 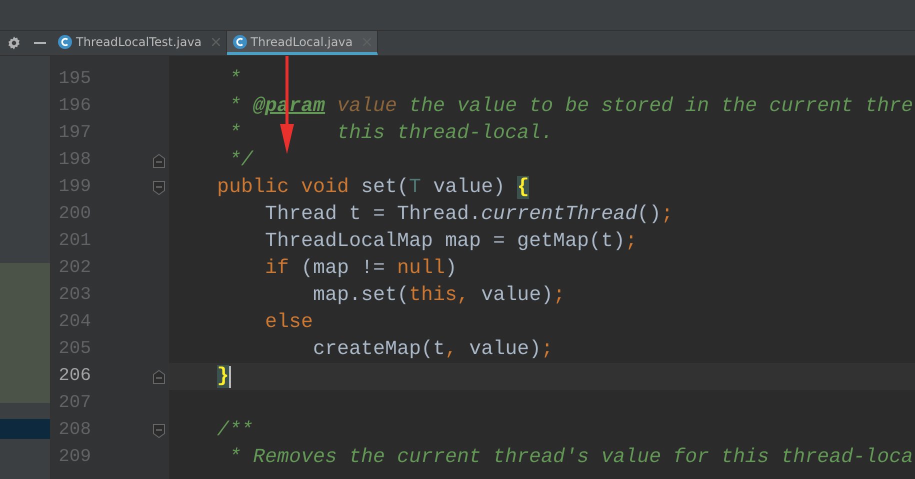 What do you see at coordinates (451, 241) in the screenshot?
I see `code-line: ThreadLocalMap map = getMap(t);` at bounding box center [451, 241].